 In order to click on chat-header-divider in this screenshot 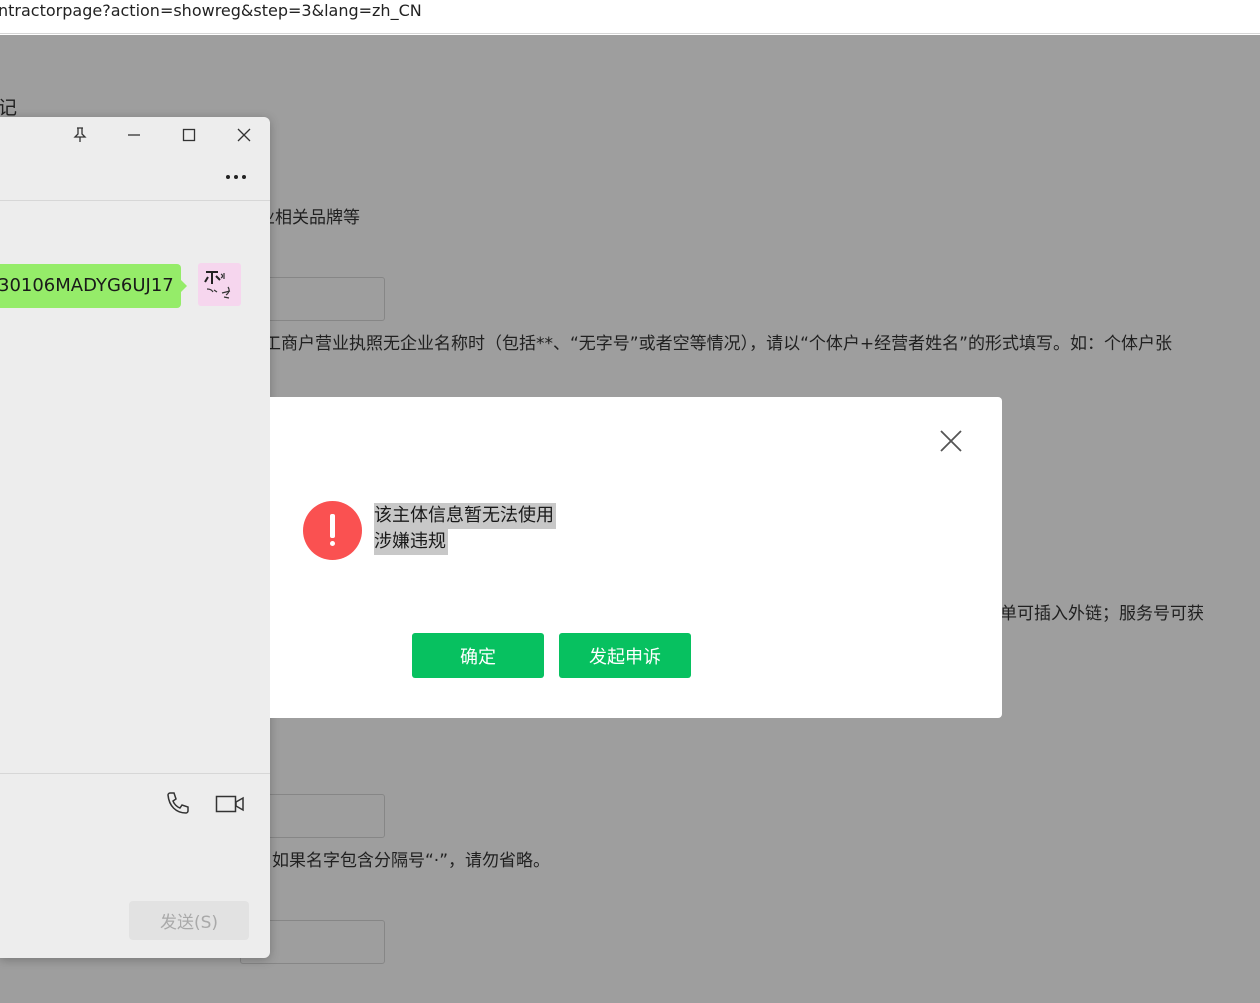, I will do `click(135, 200)`.